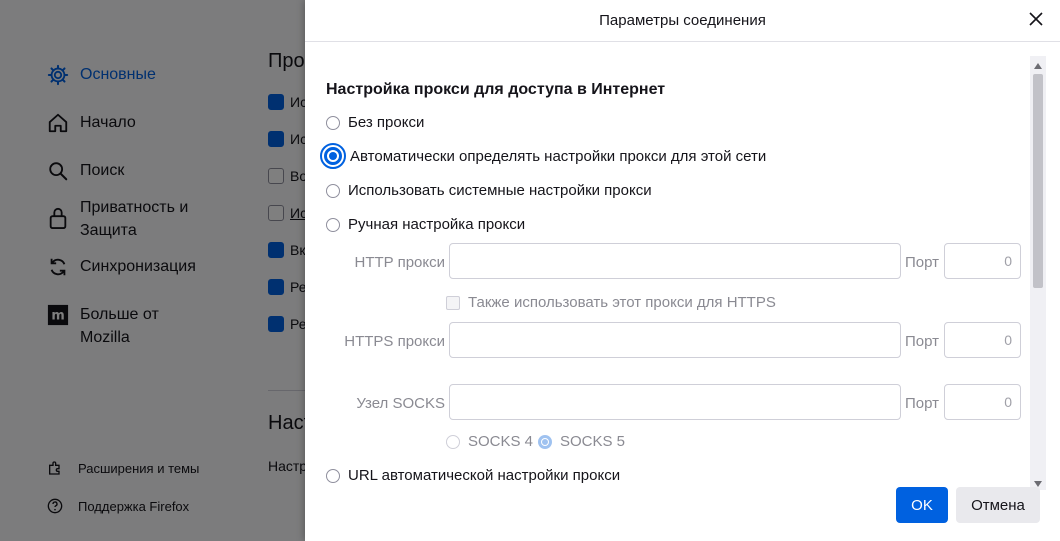  What do you see at coordinates (496, 89) in the screenshot?
I see `section-title: Настройка прокси для доступа в Интернет` at bounding box center [496, 89].